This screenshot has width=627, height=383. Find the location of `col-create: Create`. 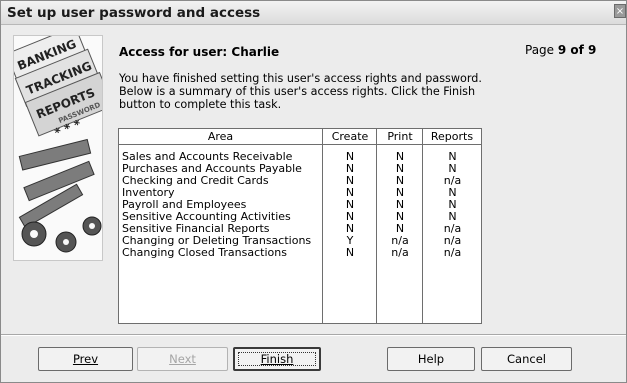

col-create: Create is located at coordinates (350, 136).